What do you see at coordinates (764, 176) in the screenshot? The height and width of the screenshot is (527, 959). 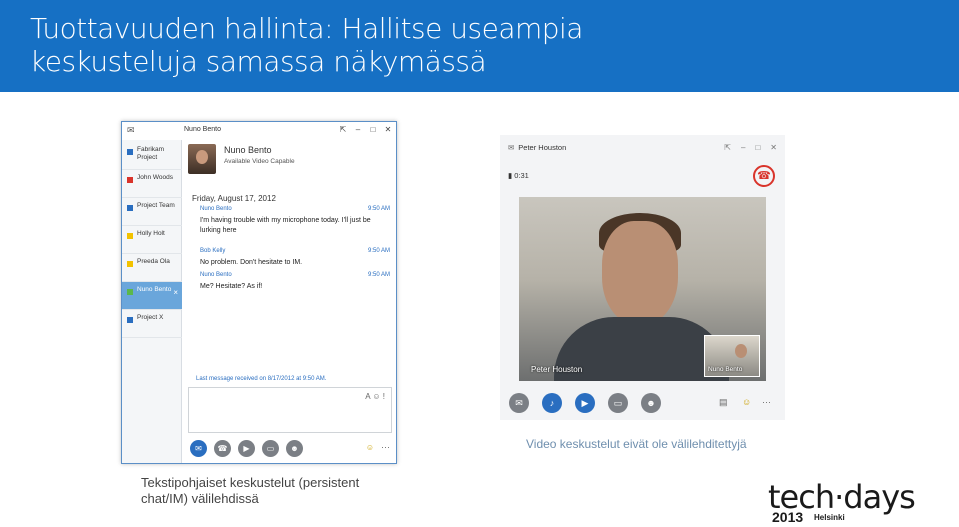 I see `hang-up-button: ☎` at bounding box center [764, 176].